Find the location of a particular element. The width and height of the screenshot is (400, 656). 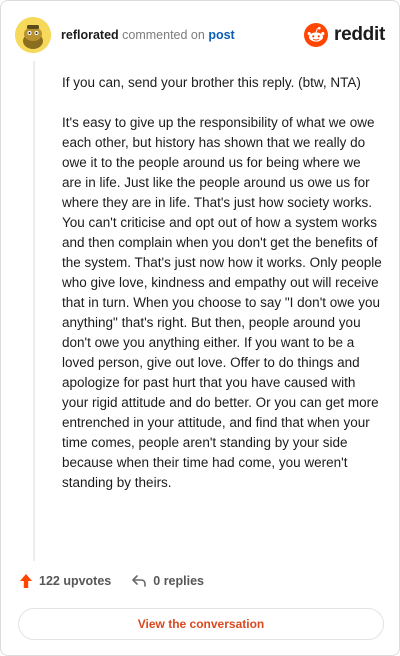

comment-meta: reflorated commented on post is located at coordinates (148, 35).